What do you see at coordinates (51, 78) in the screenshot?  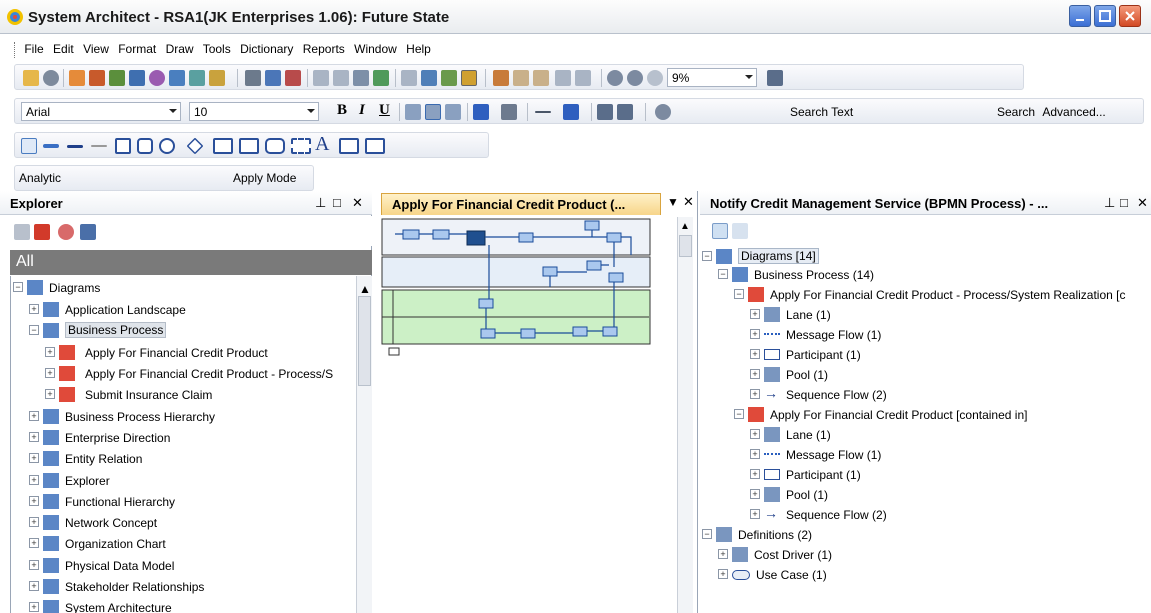 I see `settings-icon` at bounding box center [51, 78].